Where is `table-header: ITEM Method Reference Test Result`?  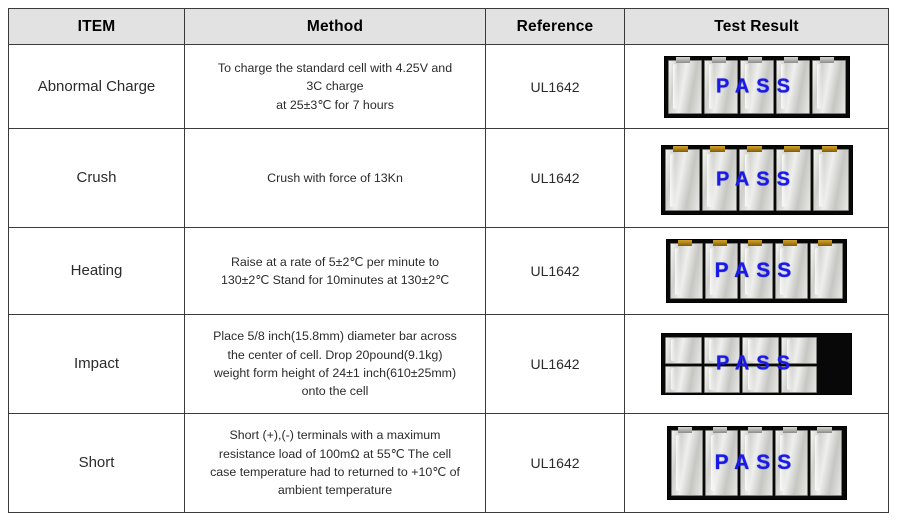
table-header: ITEM Method Reference Test Result is located at coordinates (448, 26).